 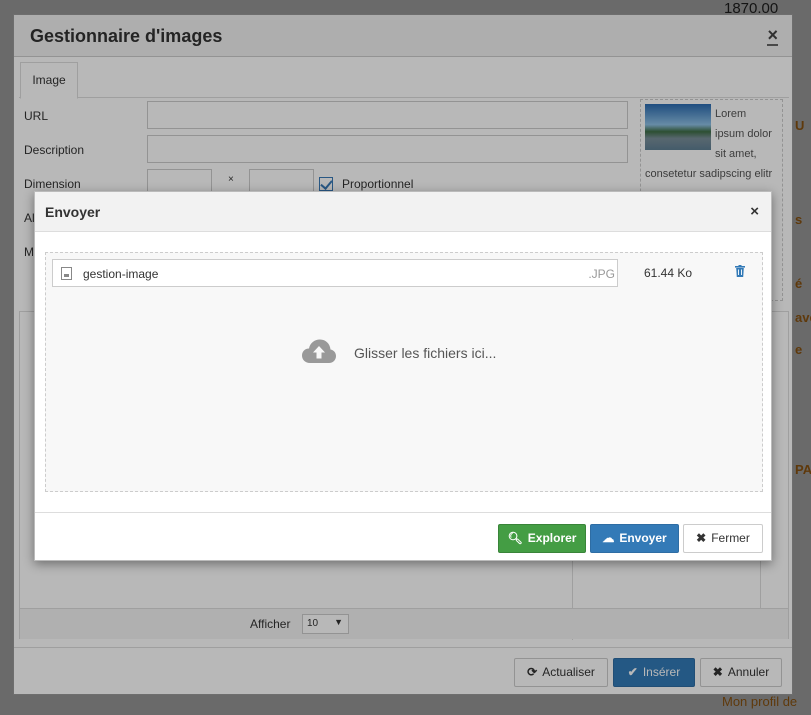 What do you see at coordinates (668, 273) in the screenshot?
I see `file-size: 61.44 Ko` at bounding box center [668, 273].